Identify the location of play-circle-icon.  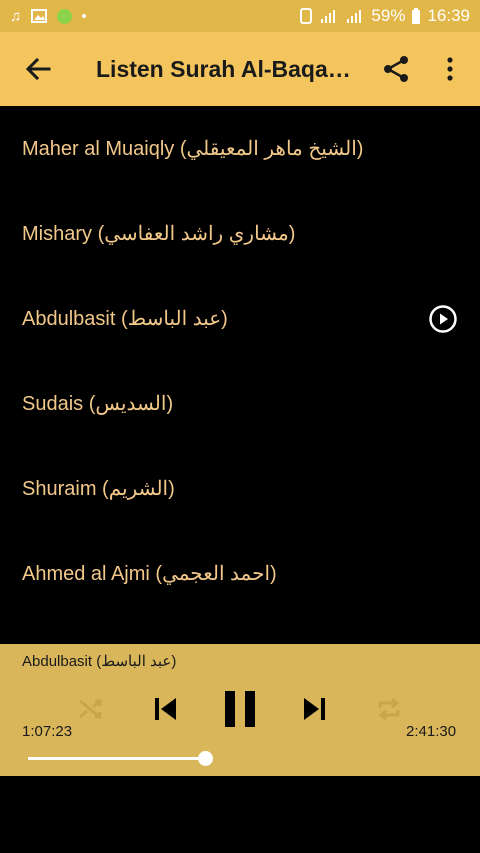
(443, 319).